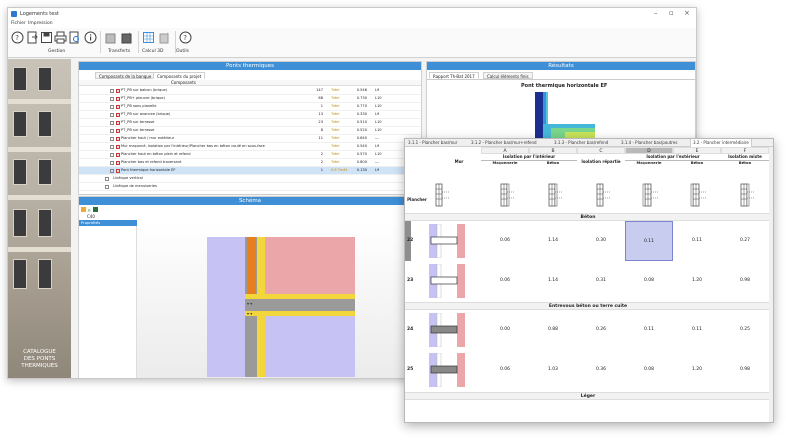 This screenshot has width=786, height=442. I want to click on menu-fichier: Fichier, so click(18, 23).